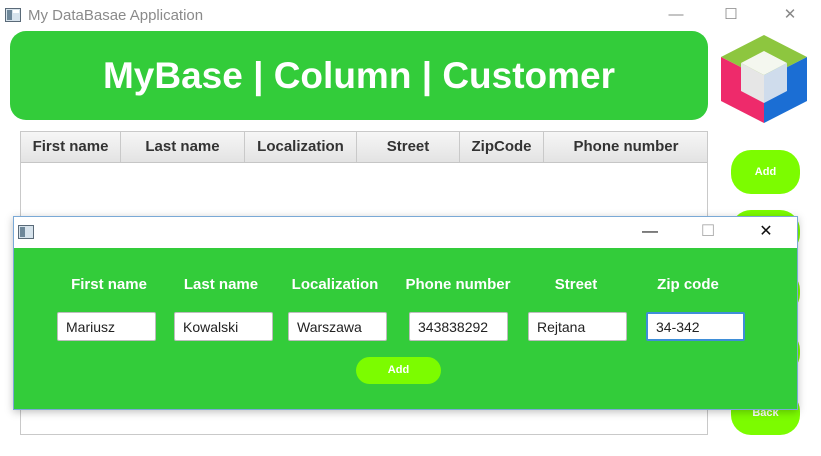 This screenshot has width=821, height=456. What do you see at coordinates (790, 15) in the screenshot?
I see `close-icon: ✕` at bounding box center [790, 15].